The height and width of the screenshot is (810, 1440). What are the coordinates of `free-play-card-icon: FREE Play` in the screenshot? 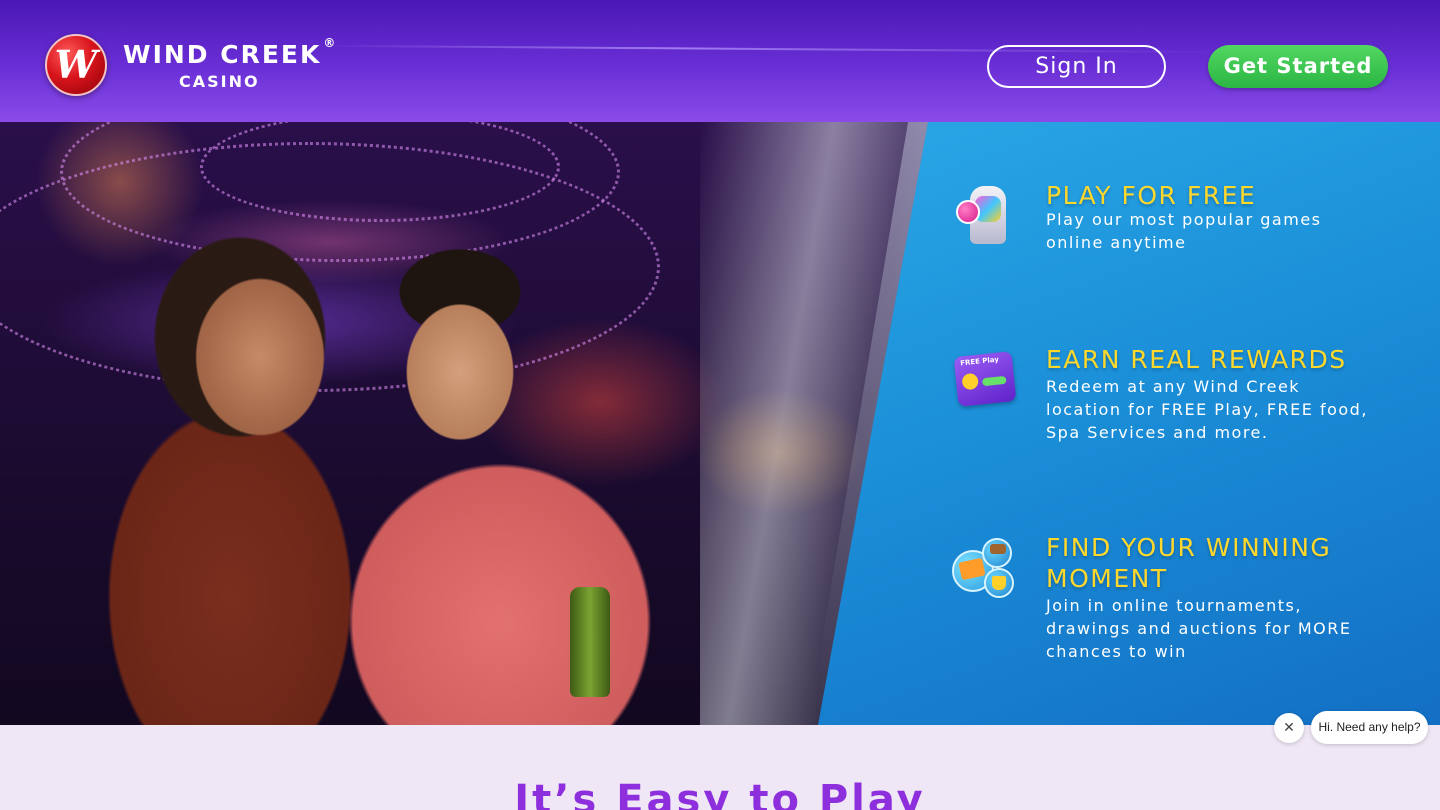 It's located at (983, 381).